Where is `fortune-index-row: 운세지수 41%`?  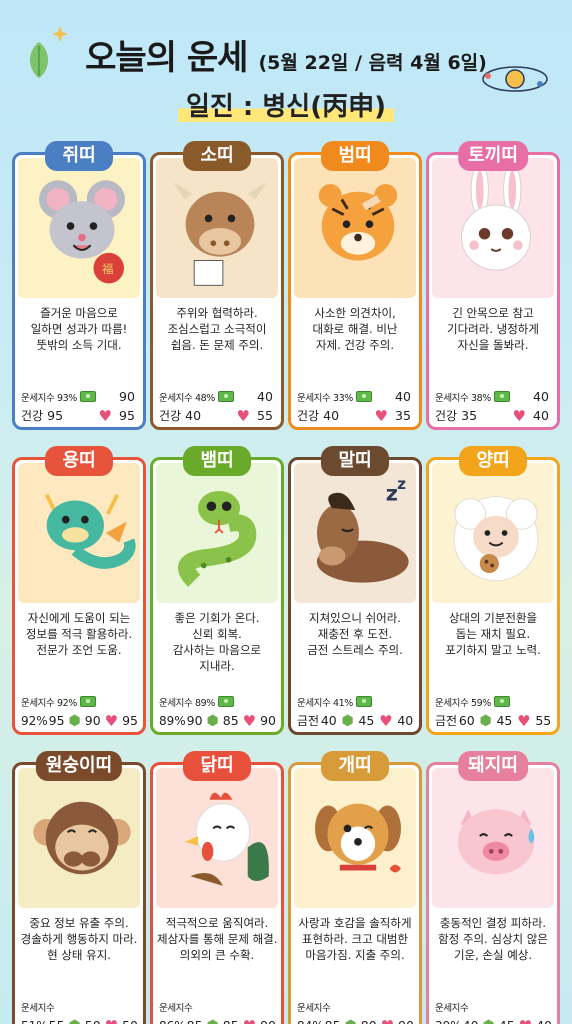 fortune-index-row: 운세지수 41% is located at coordinates (356, 701).